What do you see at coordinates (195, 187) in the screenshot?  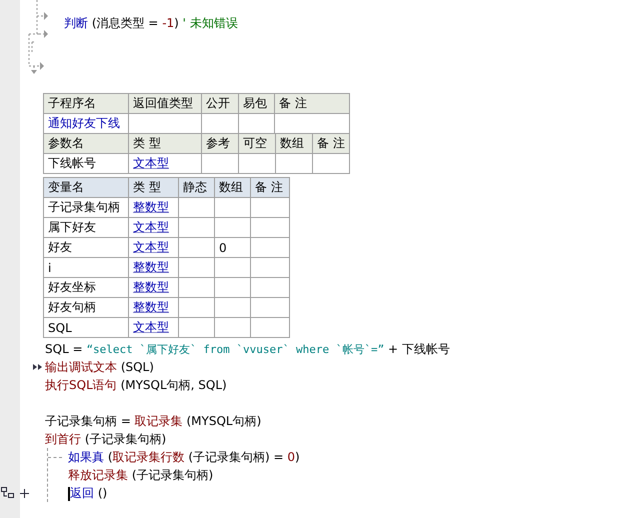 I see `column-header: 静态` at bounding box center [195, 187].